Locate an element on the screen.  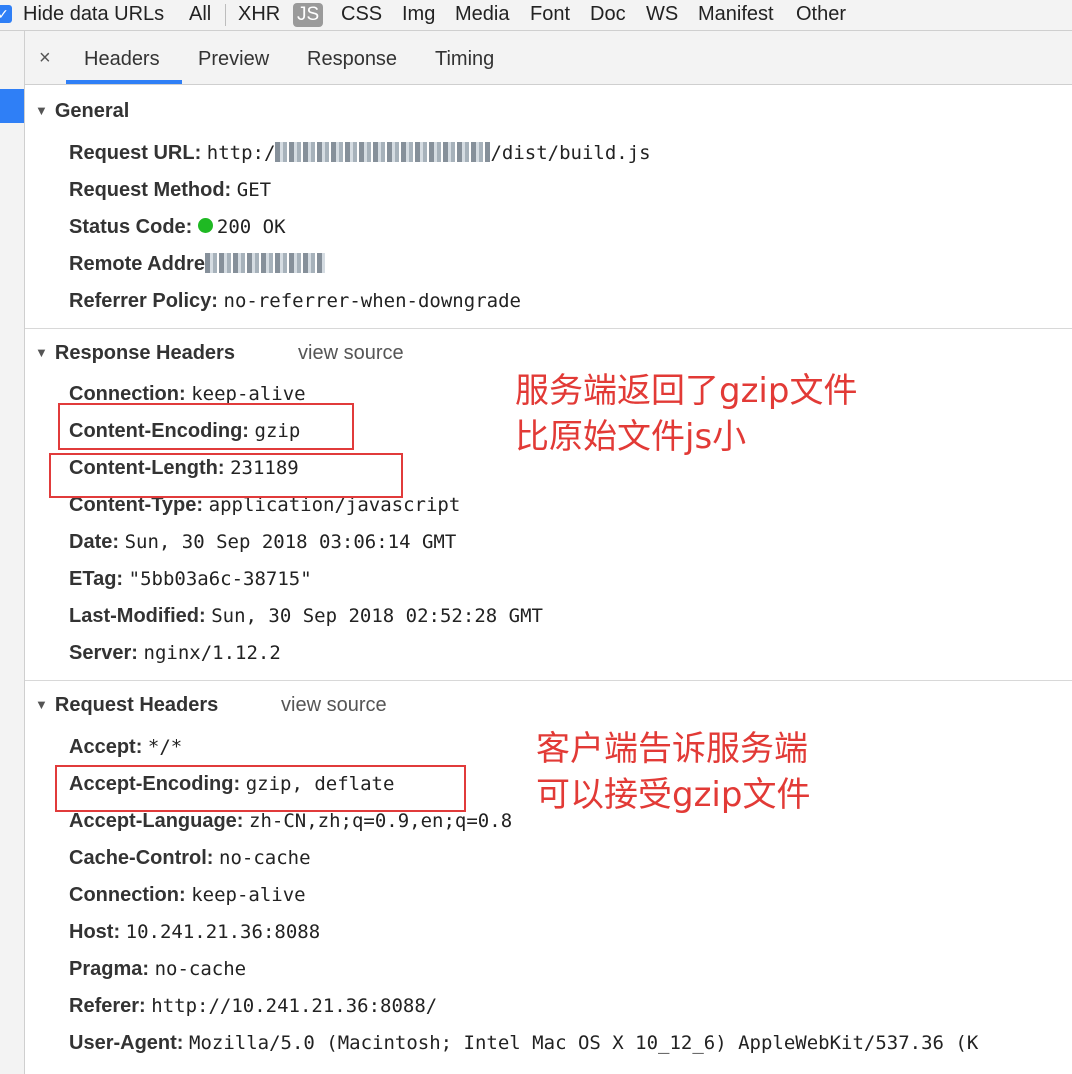
request-headers-title: Request Headers is located at coordinates (136, 705).